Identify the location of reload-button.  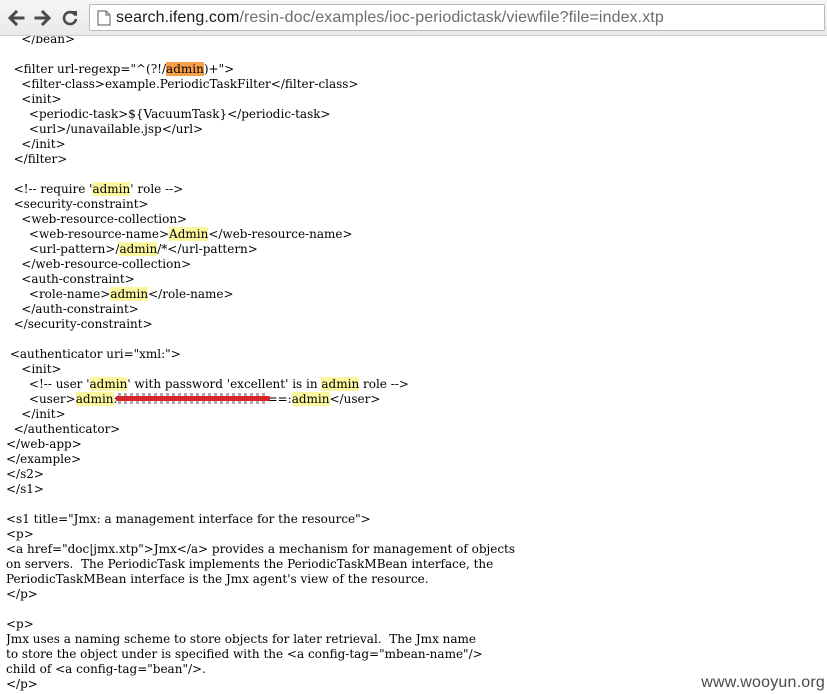
(70, 18).